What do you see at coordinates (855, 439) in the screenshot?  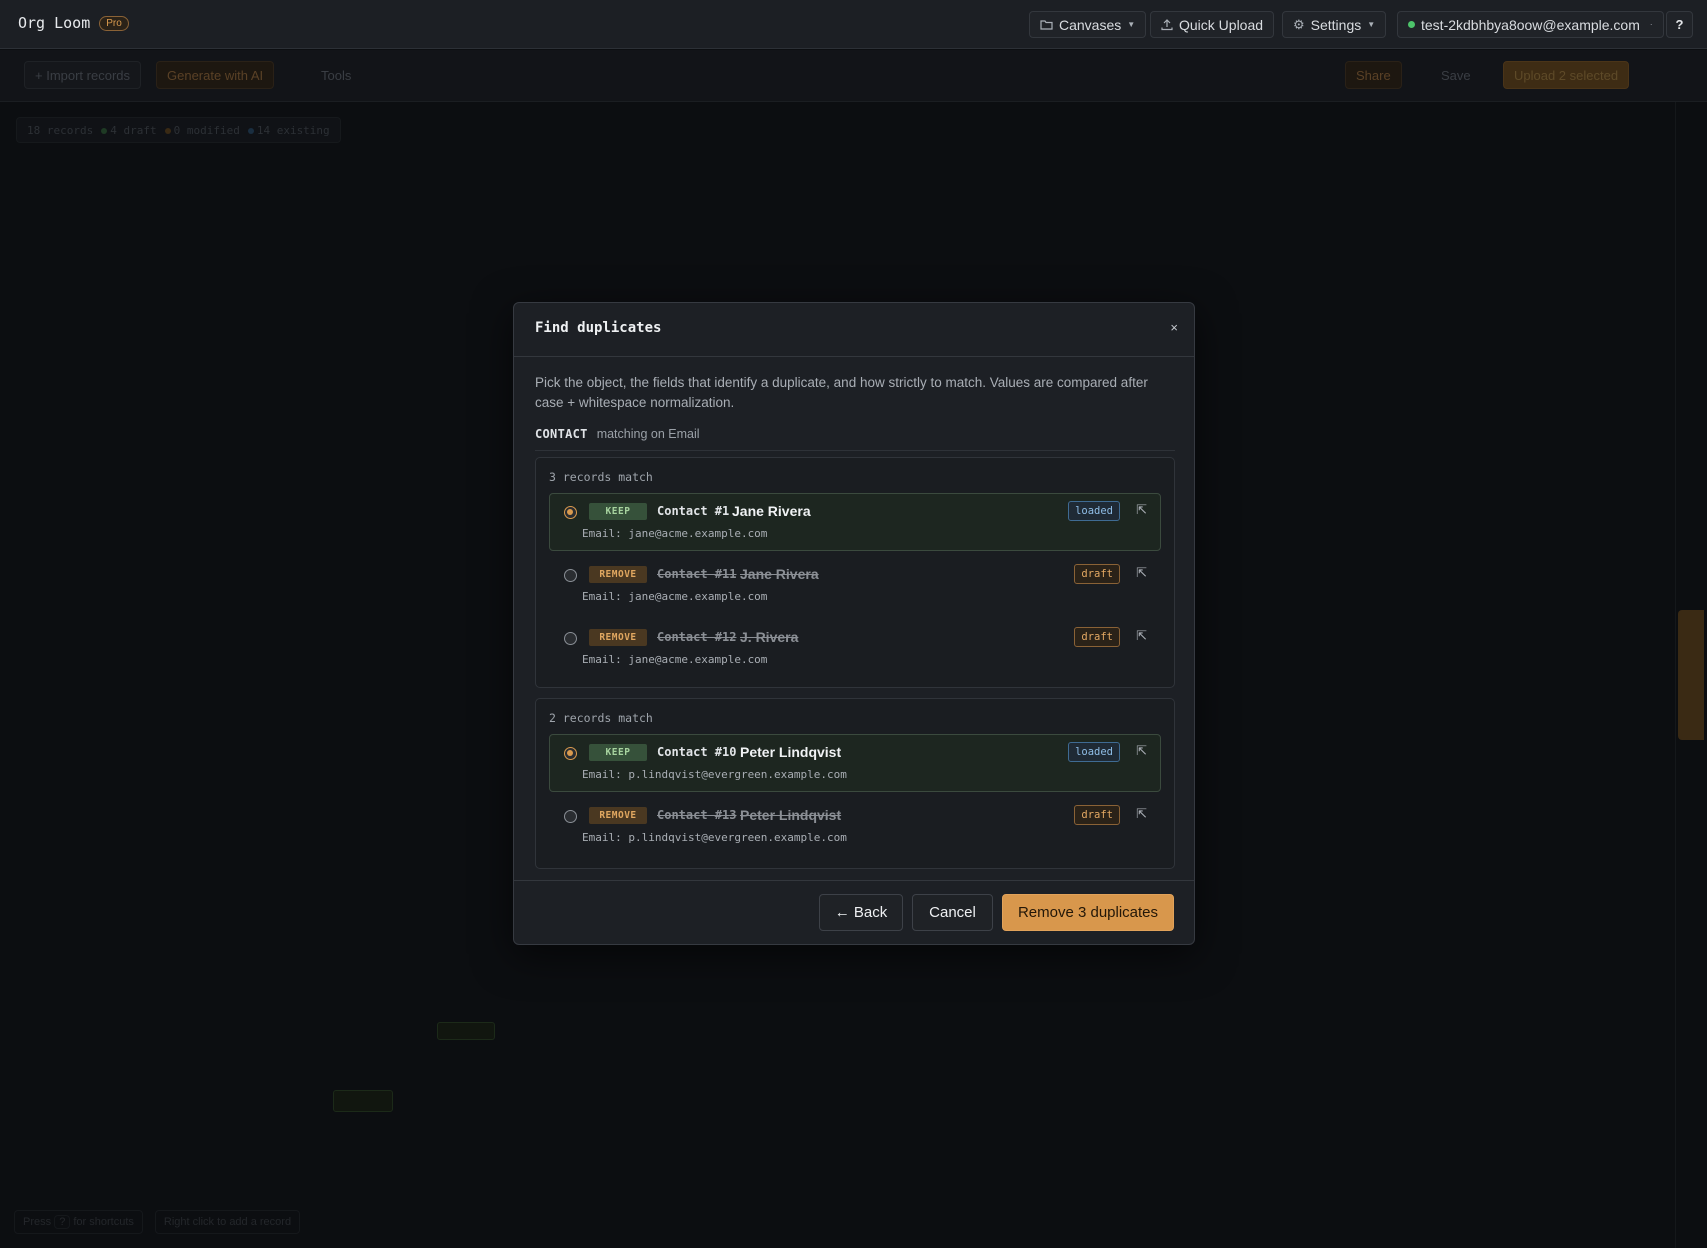 I see `match-criteria: CONTACT matching on Email` at bounding box center [855, 439].